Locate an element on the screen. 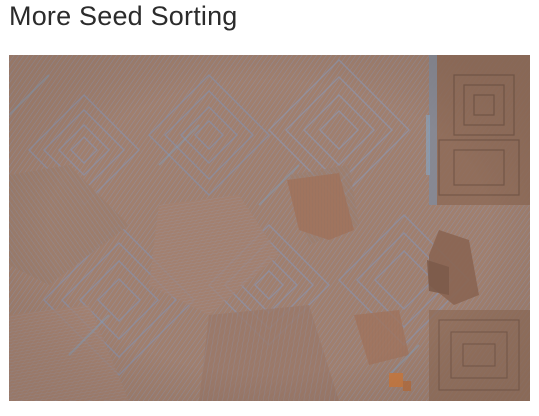  page-title: More Seed Sorting is located at coordinates (123, 16).